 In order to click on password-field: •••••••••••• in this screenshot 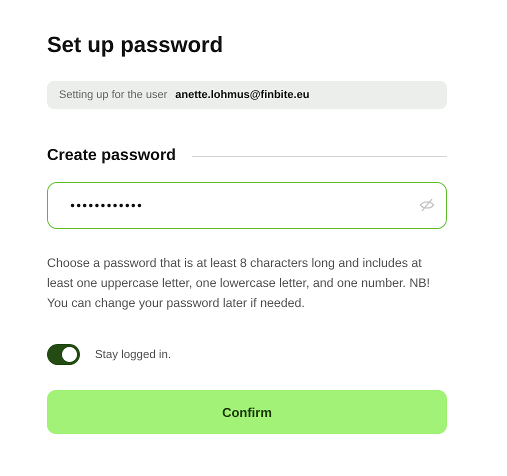, I will do `click(247, 205)`.